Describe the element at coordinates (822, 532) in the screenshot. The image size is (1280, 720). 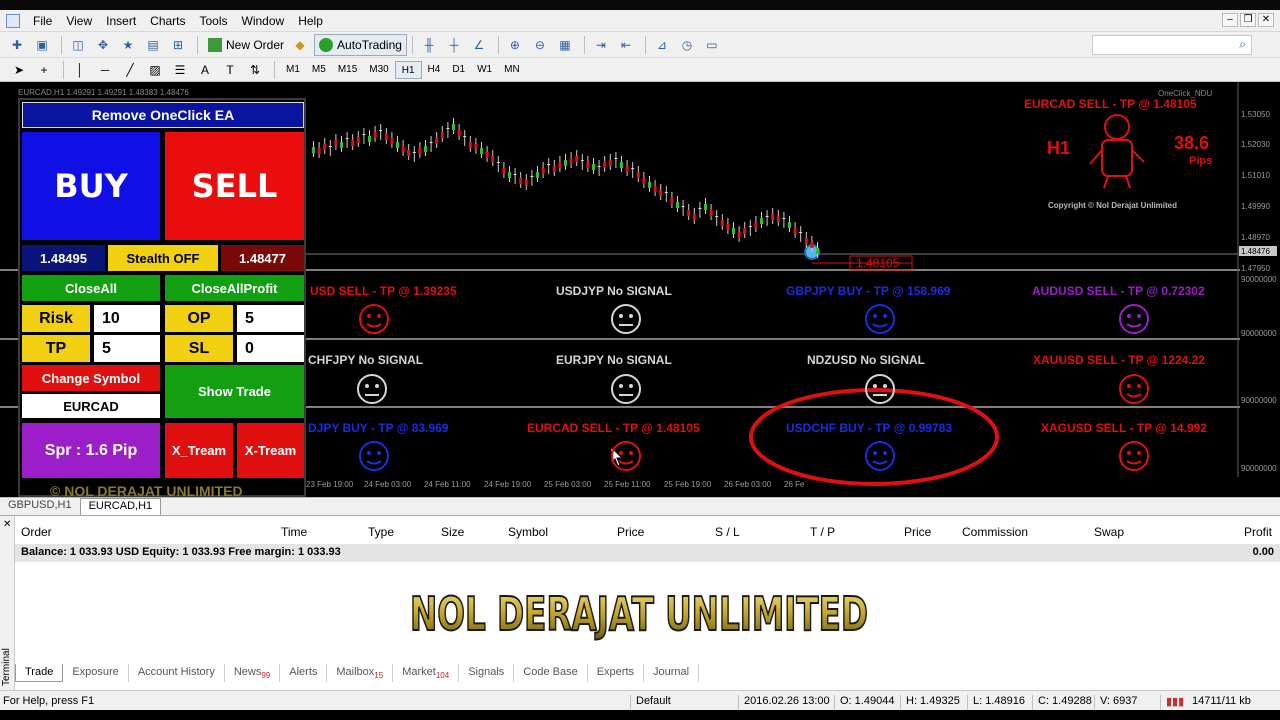
I see `col-tp: T / P` at that location.